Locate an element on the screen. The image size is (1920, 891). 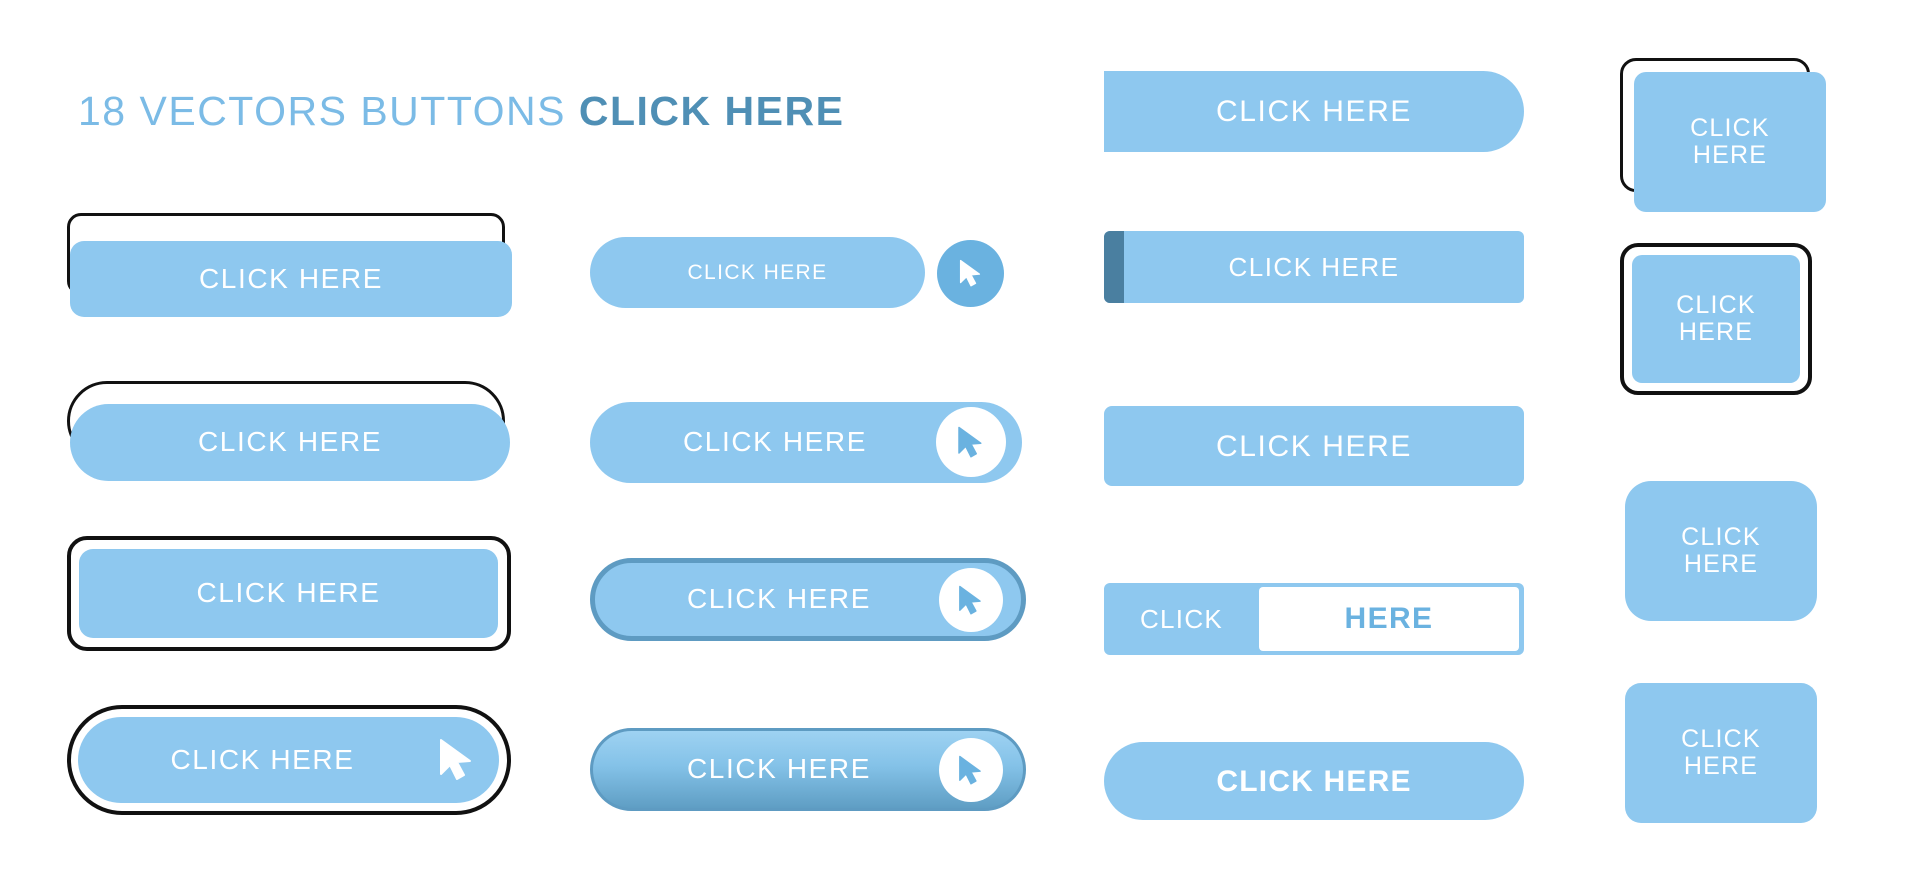
button-col4-row4-label: CLICK HERE is located at coordinates (1721, 752).